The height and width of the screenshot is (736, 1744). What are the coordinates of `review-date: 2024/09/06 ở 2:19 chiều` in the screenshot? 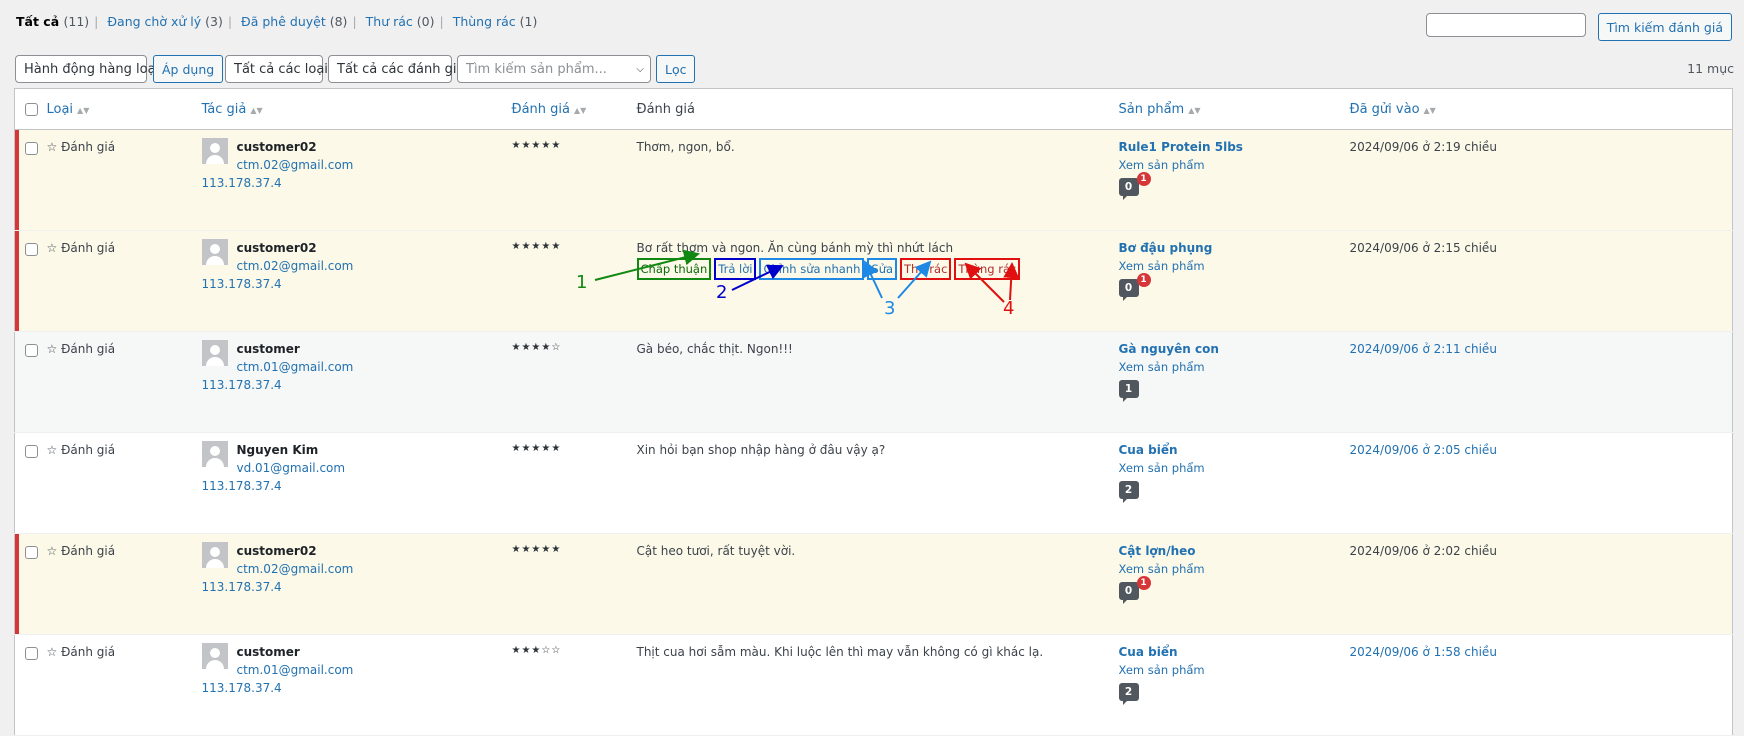 It's located at (1541, 180).